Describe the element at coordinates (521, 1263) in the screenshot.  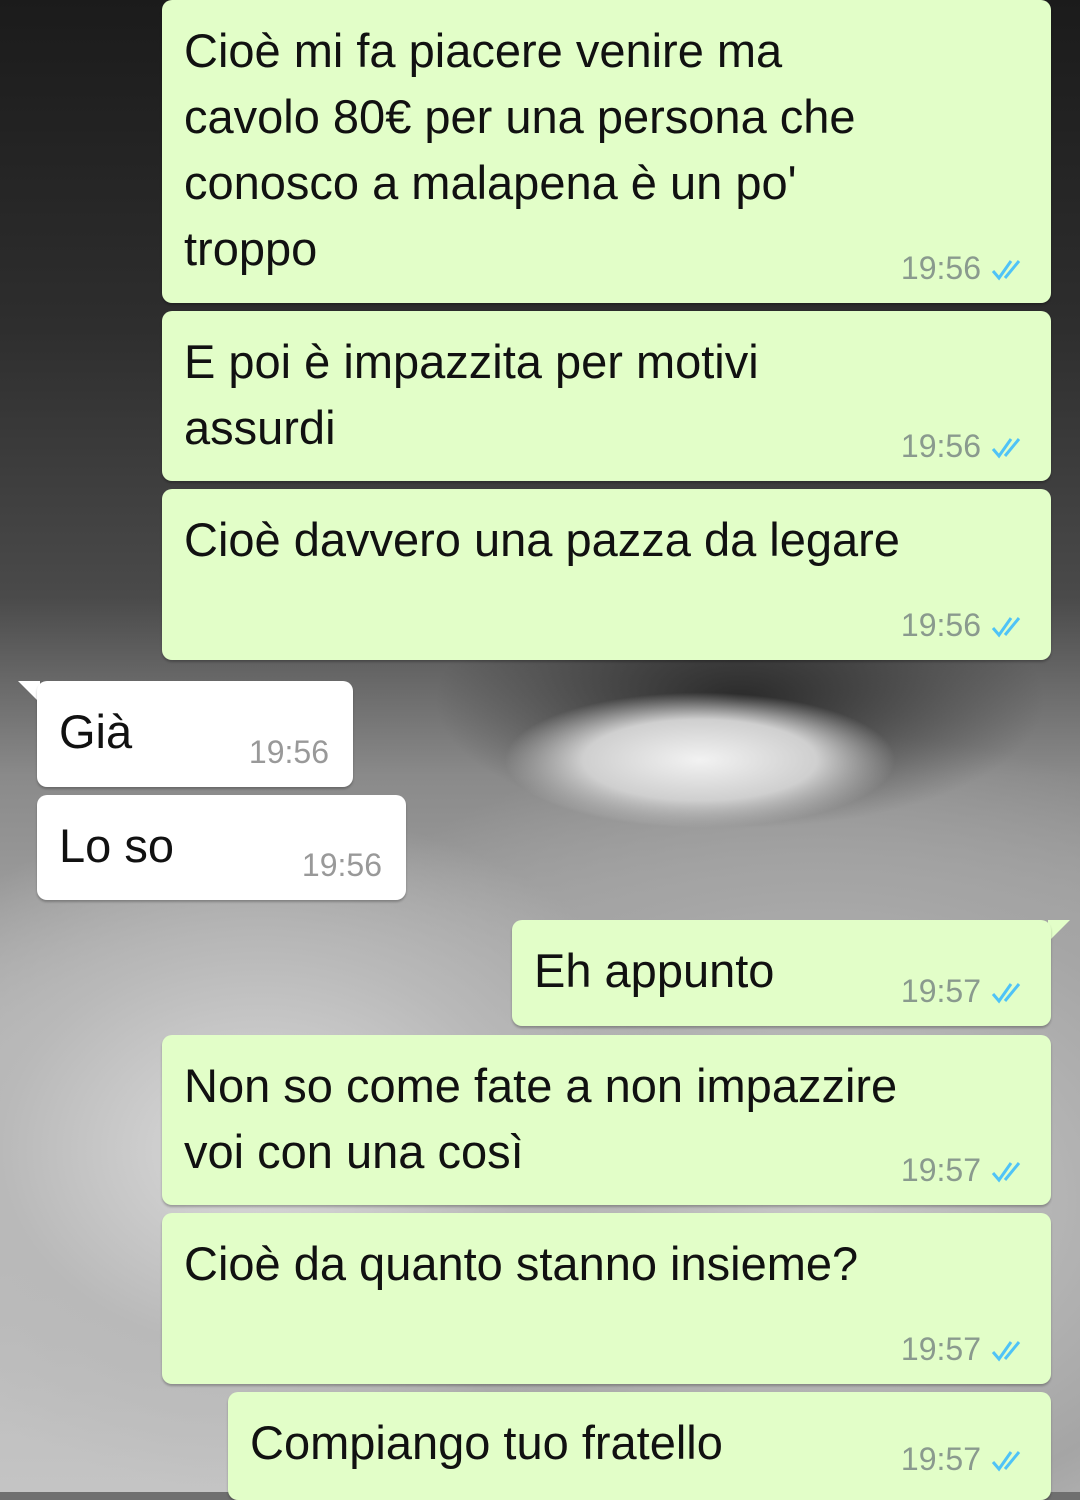
I see `message-text: Cioè da quanto stanno insieme?` at that location.